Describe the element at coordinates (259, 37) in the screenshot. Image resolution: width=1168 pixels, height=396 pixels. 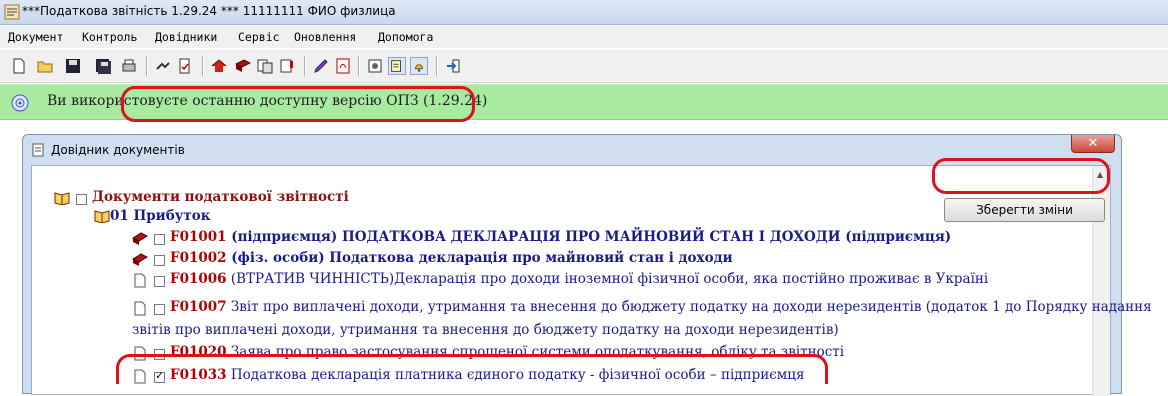
I see `menu-service: Сервіс` at that location.